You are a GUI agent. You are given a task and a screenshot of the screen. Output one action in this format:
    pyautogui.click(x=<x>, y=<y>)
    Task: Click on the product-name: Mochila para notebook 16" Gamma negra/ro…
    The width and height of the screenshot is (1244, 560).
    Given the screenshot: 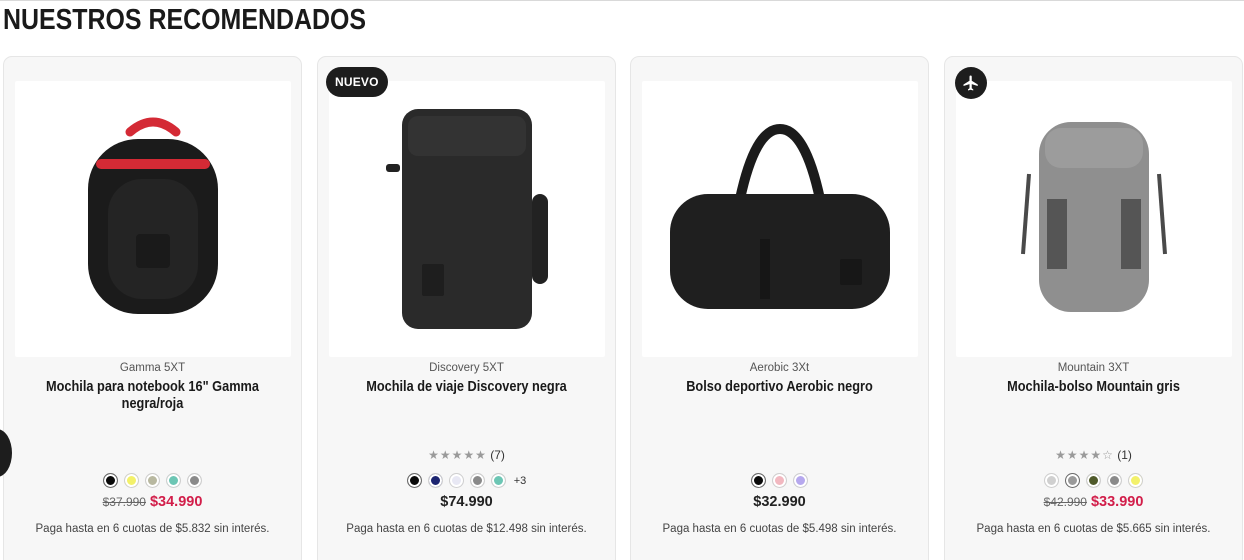 What is the action you would take?
    pyautogui.click(x=152, y=395)
    